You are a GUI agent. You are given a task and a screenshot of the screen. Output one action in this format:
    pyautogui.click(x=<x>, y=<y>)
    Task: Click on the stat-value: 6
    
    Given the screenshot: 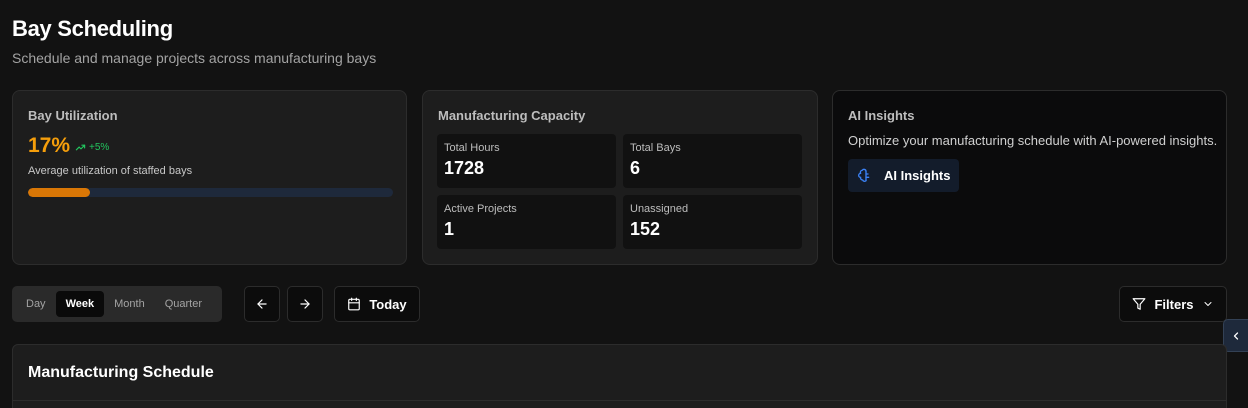 What is the action you would take?
    pyautogui.click(x=635, y=168)
    